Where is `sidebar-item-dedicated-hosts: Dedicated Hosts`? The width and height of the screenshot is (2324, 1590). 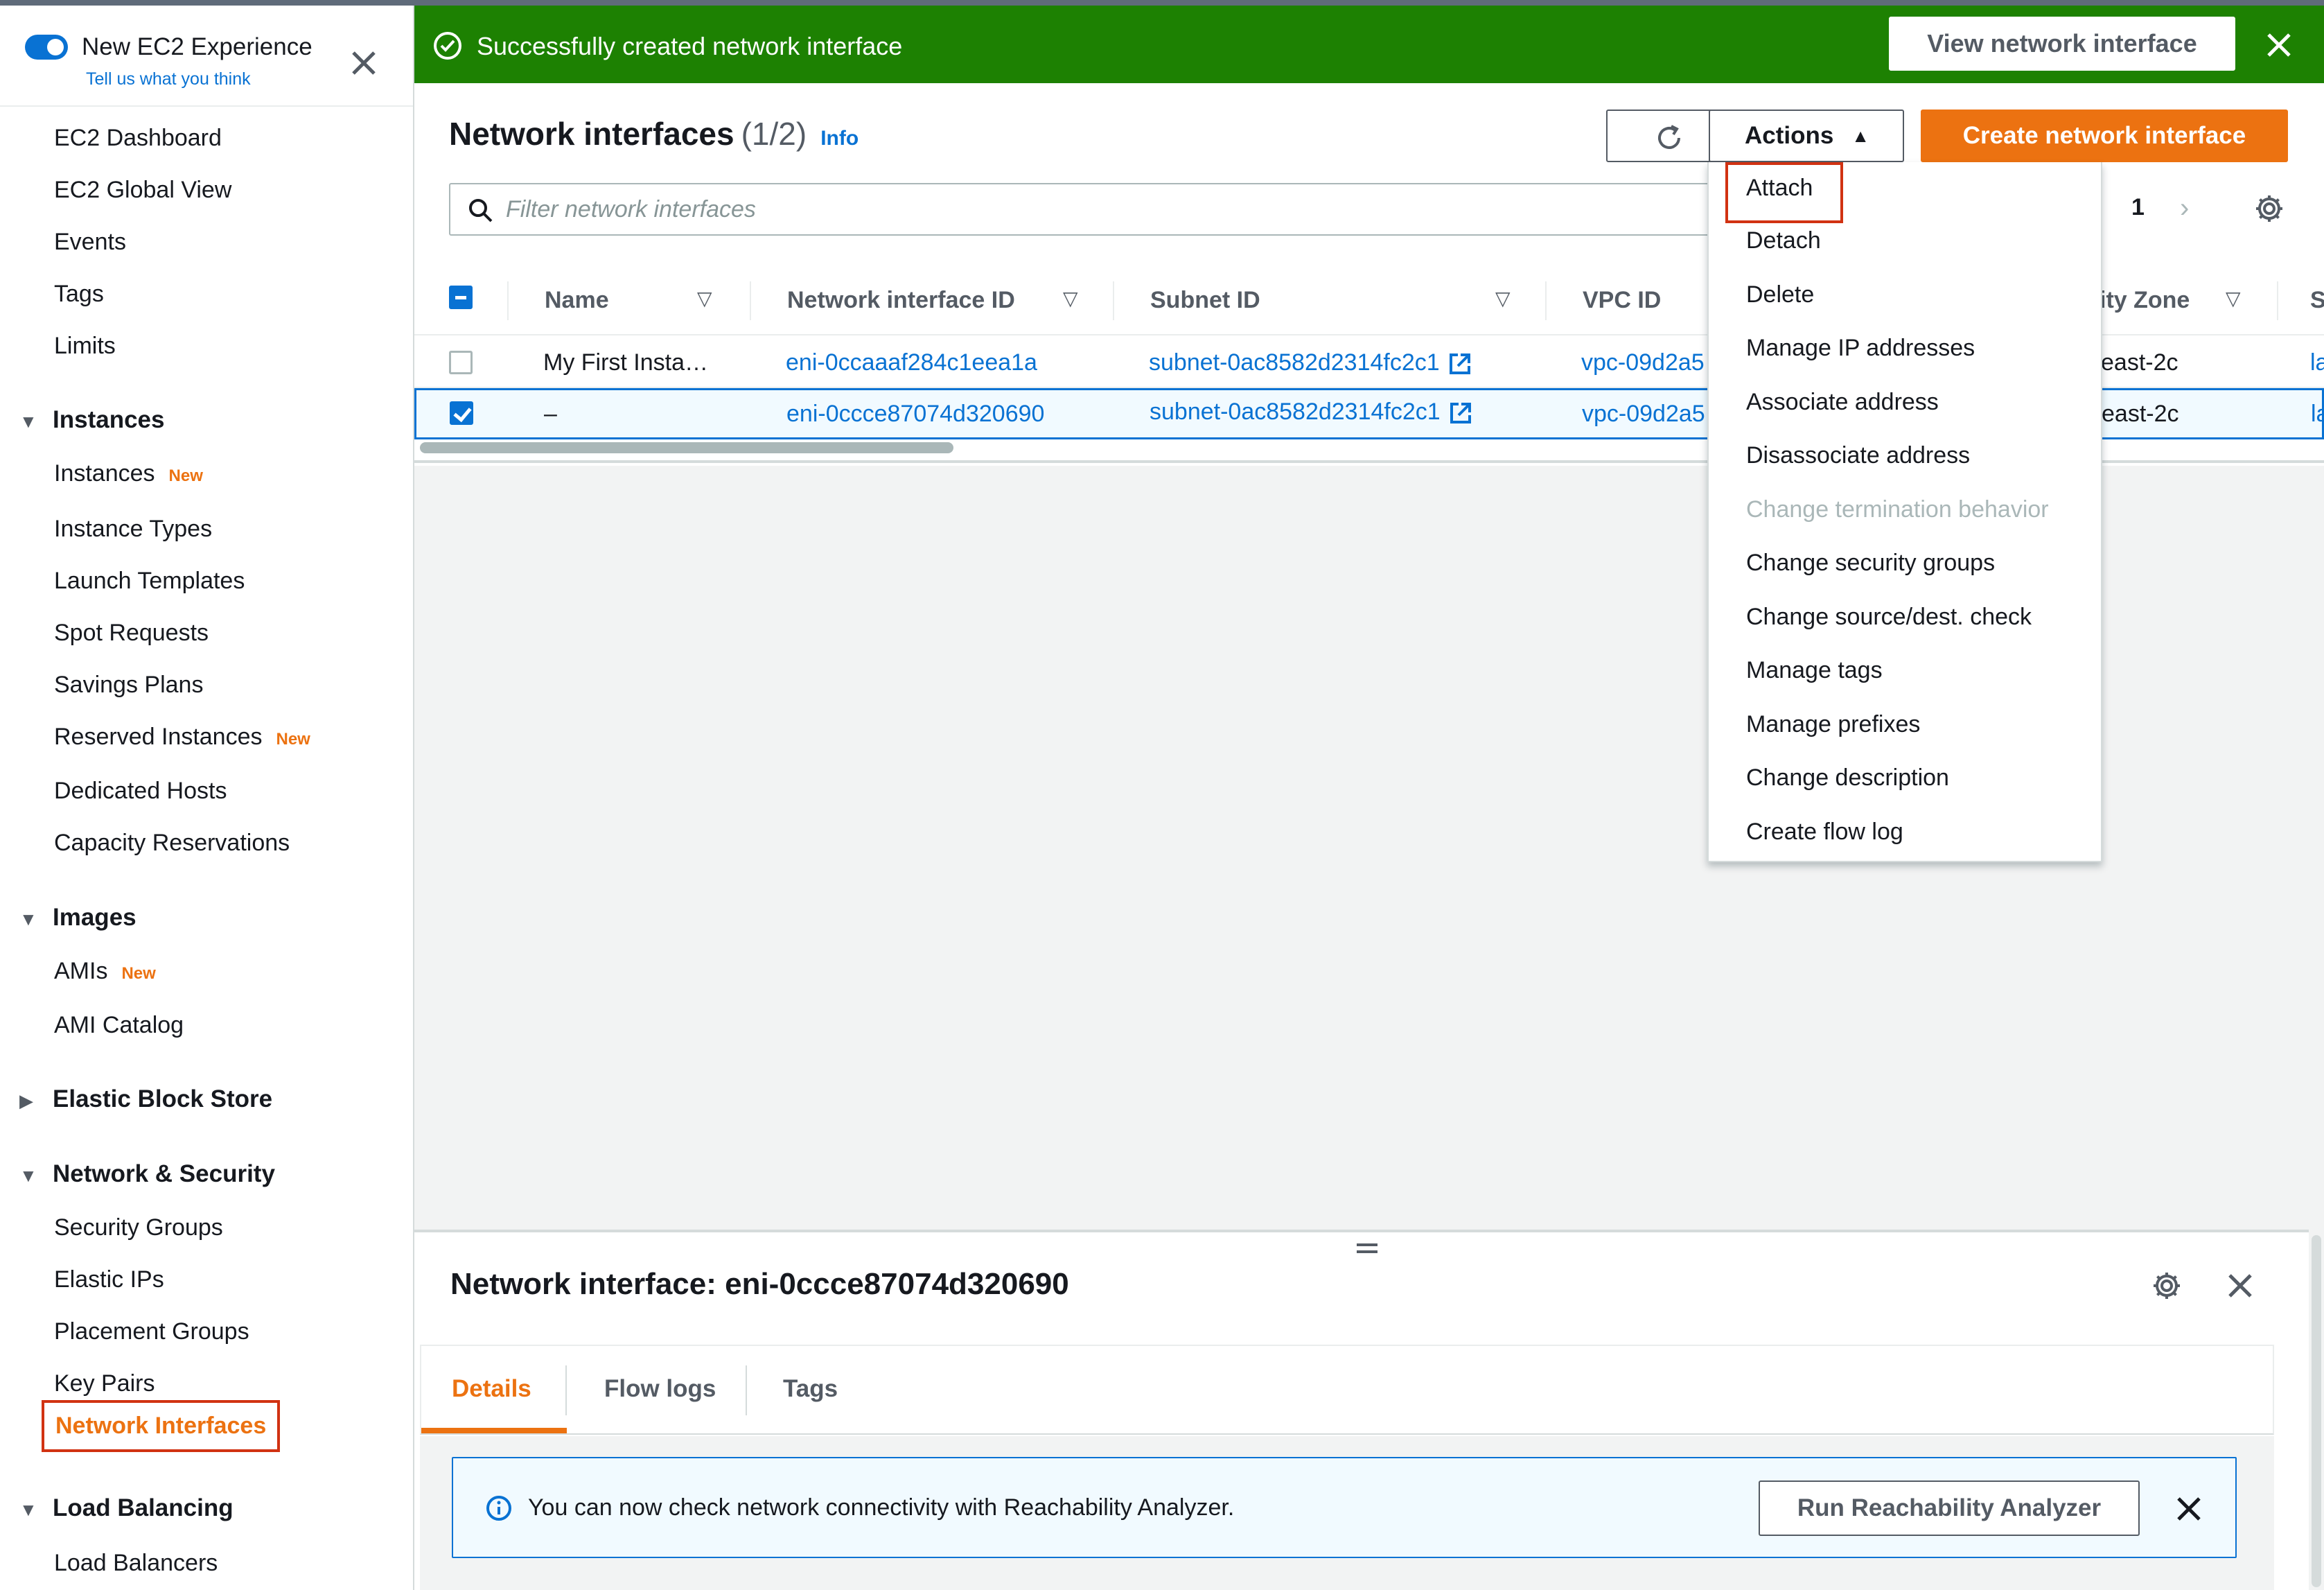 sidebar-item-dedicated-hosts: Dedicated Hosts is located at coordinates (140, 791).